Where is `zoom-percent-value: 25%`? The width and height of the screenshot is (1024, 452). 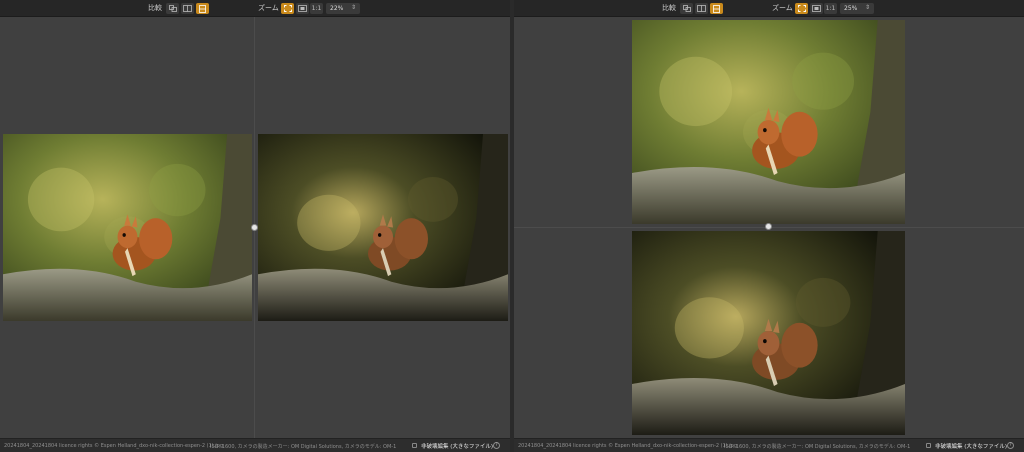
zoom-percent-value: 25% is located at coordinates (851, 8).